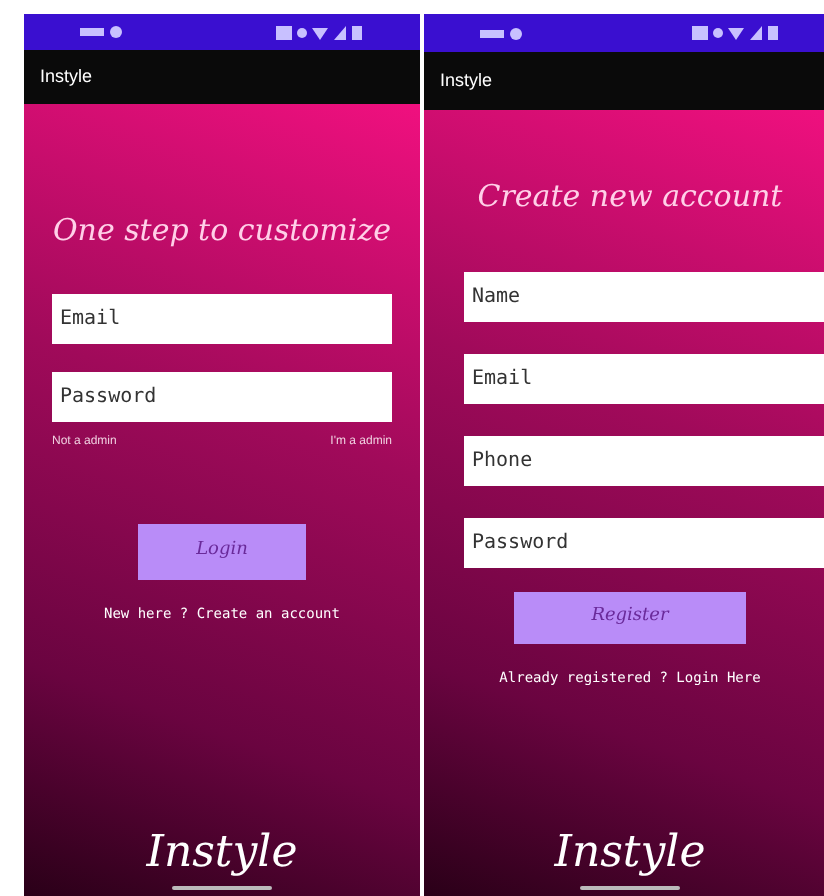 The image size is (824, 896). Describe the element at coordinates (222, 551) in the screenshot. I see `login-button: Login` at that location.